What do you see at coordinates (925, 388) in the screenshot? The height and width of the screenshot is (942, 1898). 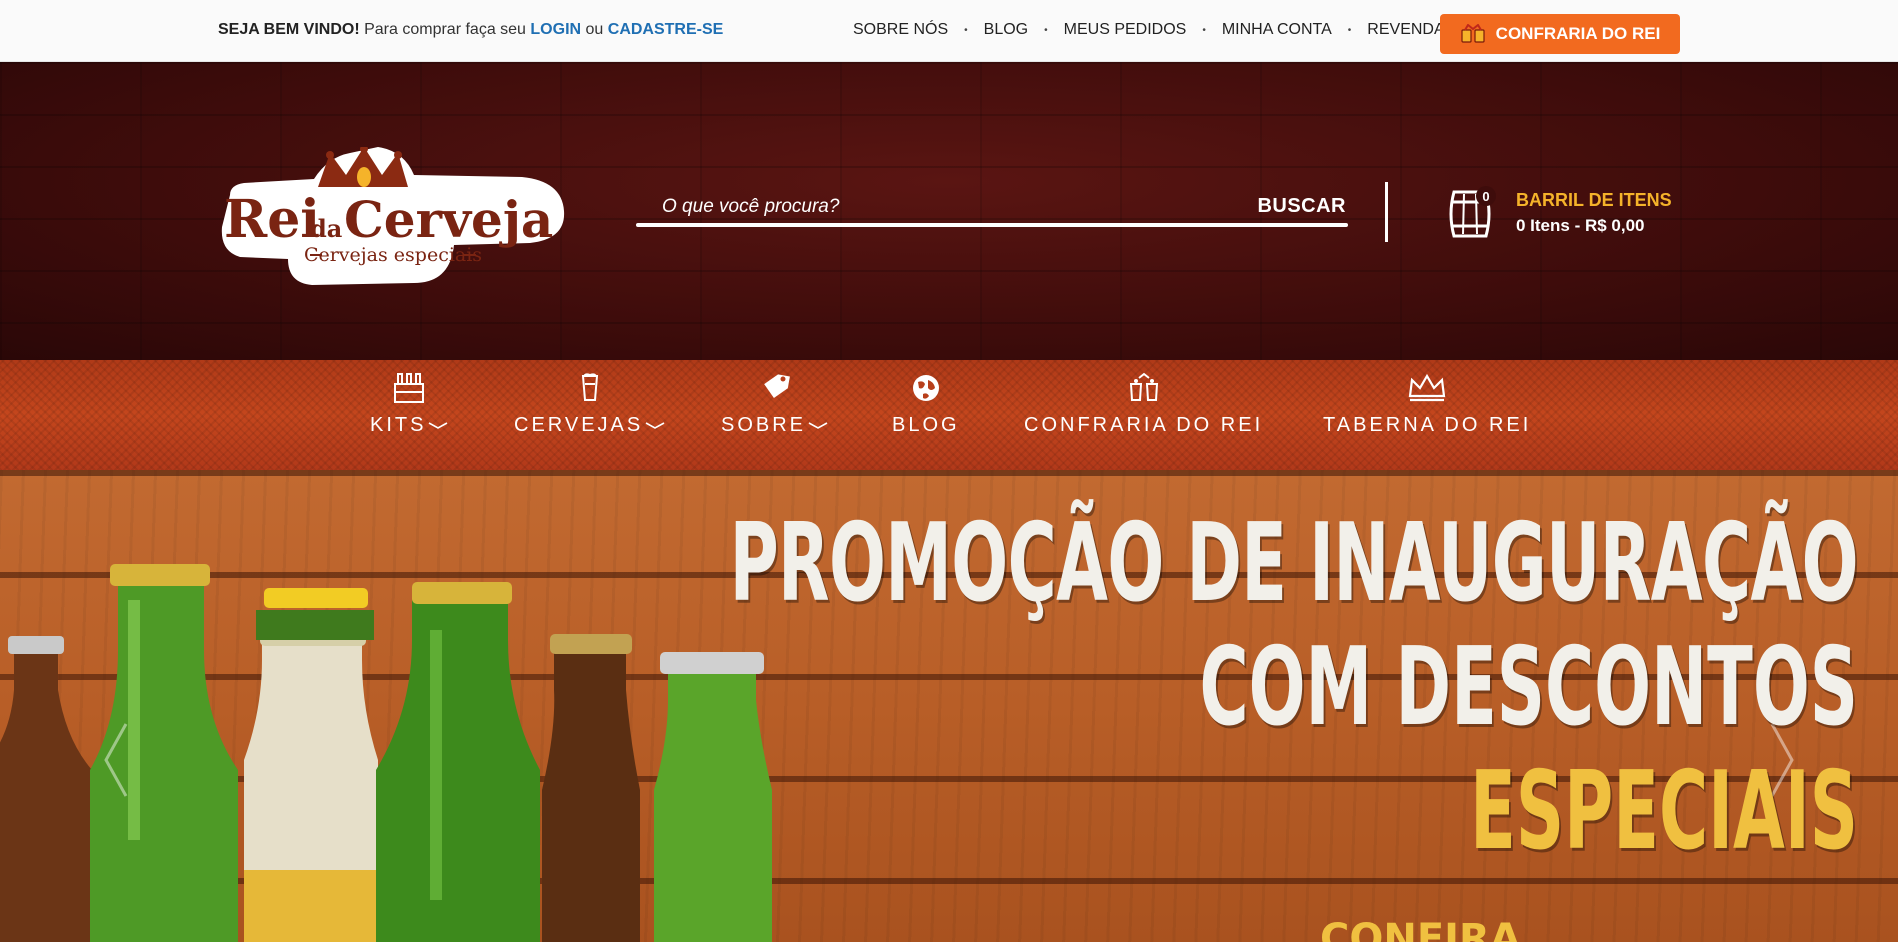 I see `globe-icon` at bounding box center [925, 388].